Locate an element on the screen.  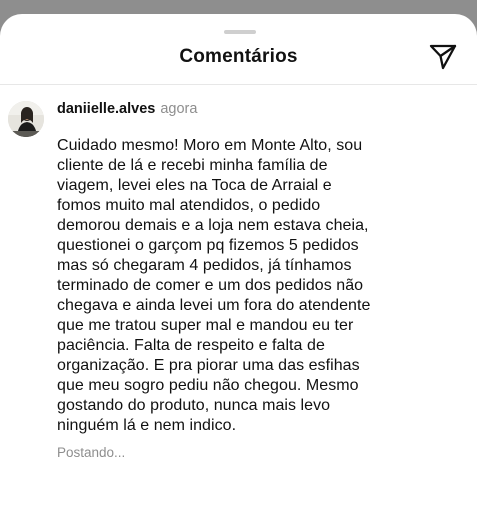
comments-header: Comentários is located at coordinates (238, 60).